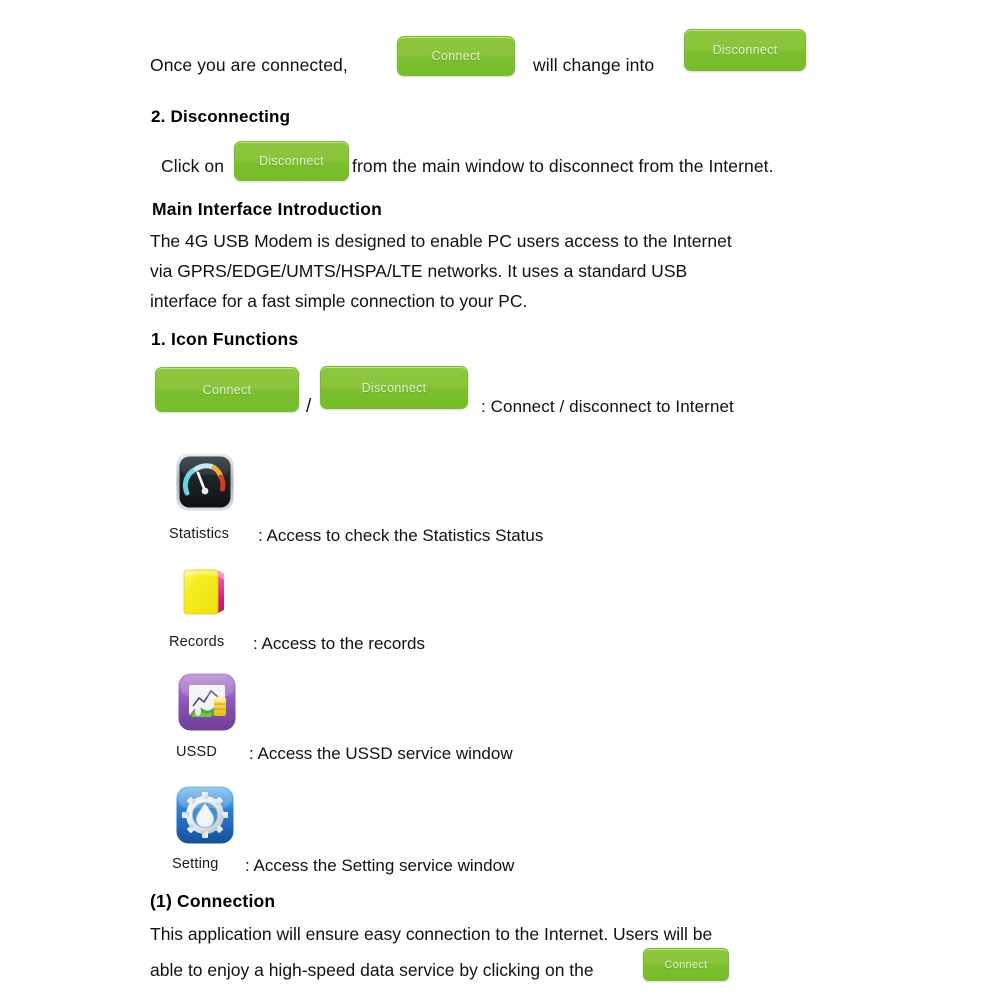 This screenshot has height=1001, width=1001. I want to click on records-description: : Access to the records, so click(339, 643).